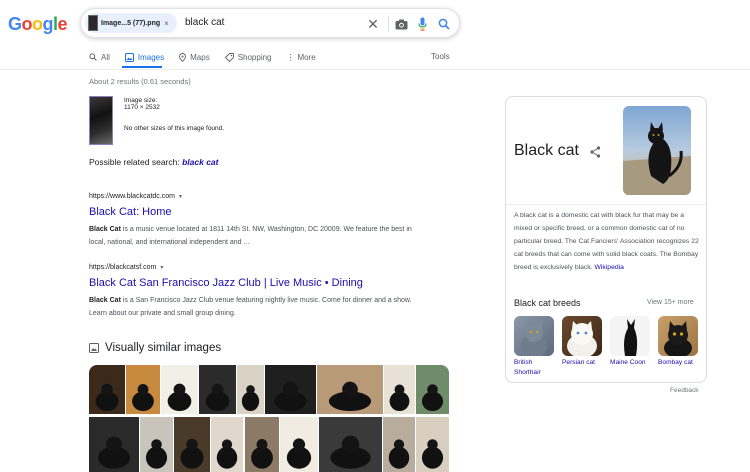 Image resolution: width=750 pixels, height=472 pixels. I want to click on tab-maps: Maps, so click(194, 57).